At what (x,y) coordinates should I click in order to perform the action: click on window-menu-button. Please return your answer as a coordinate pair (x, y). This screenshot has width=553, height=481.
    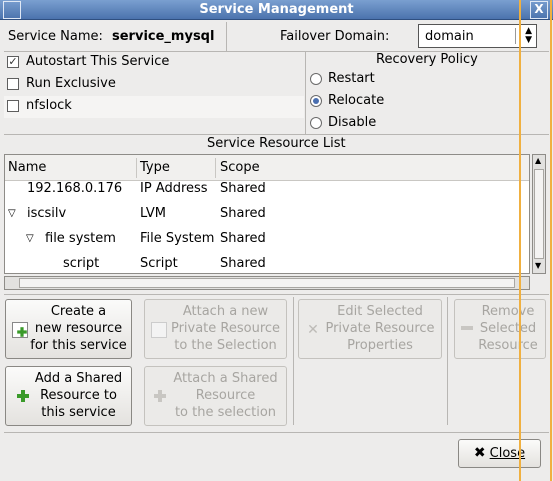
    Looking at the image, I should click on (12, 10).